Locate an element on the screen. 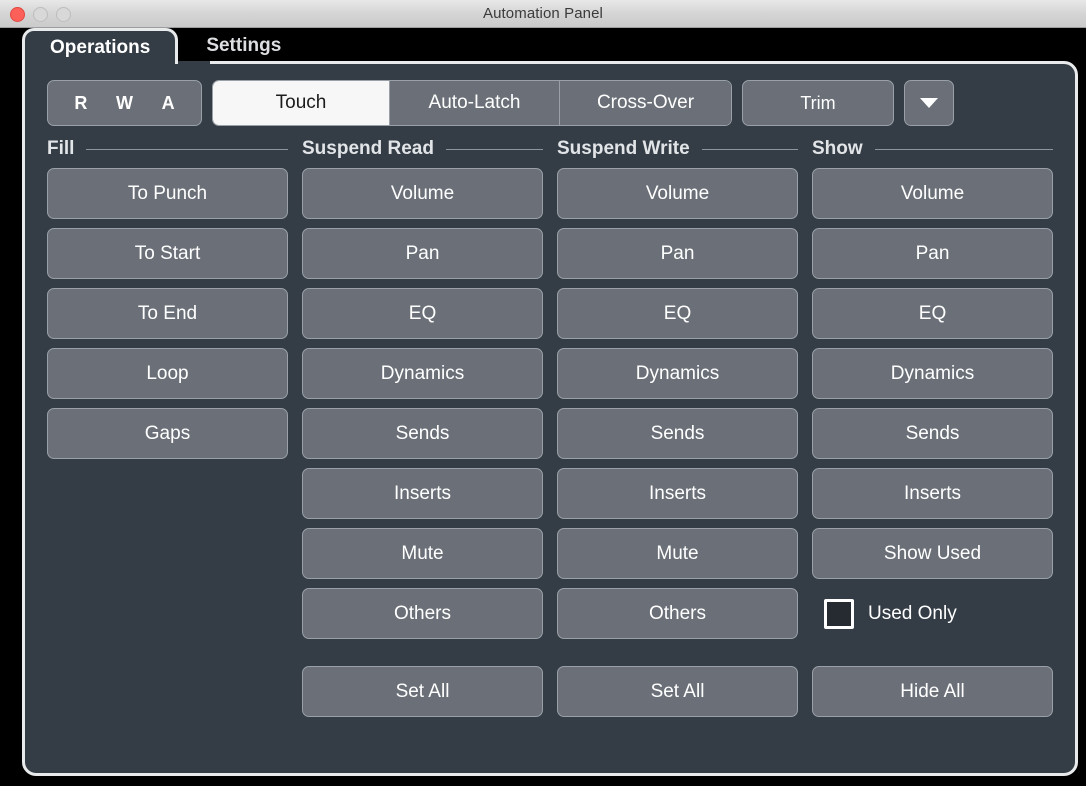 The height and width of the screenshot is (786, 1086). fill-to-end-button: To End is located at coordinates (167, 313).